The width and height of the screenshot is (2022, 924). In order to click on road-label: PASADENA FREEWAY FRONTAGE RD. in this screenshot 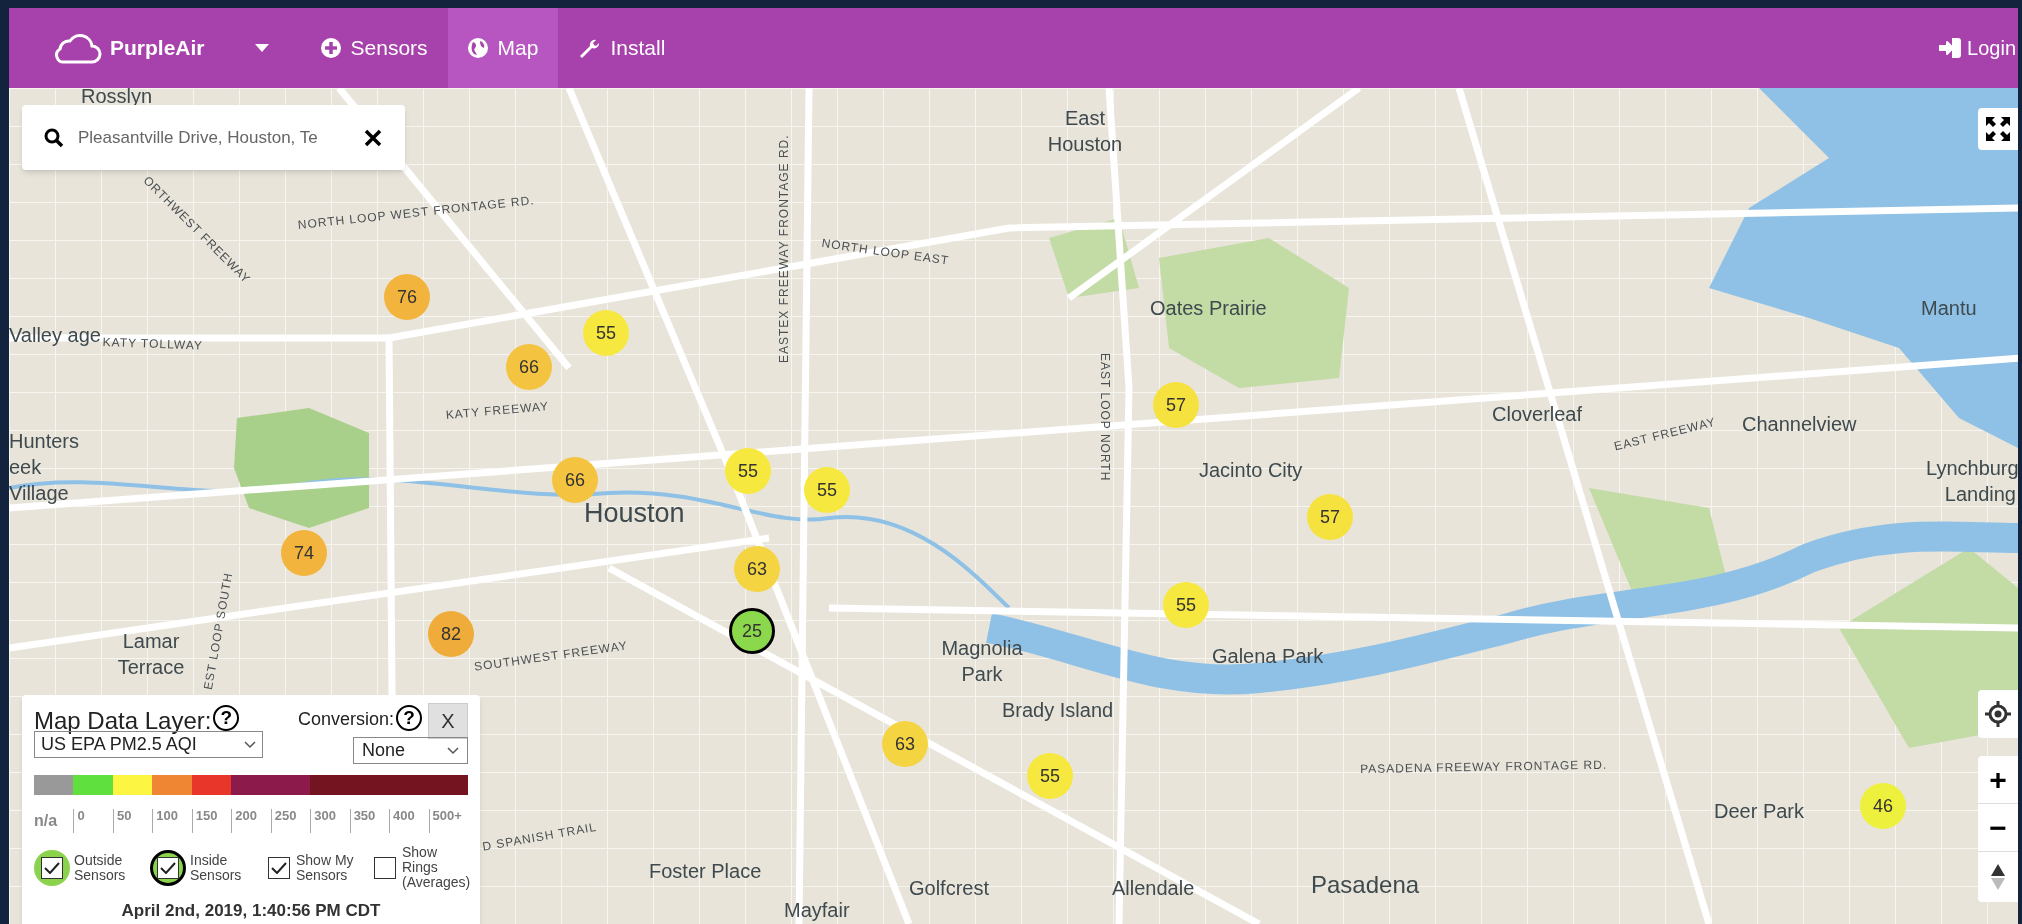, I will do `click(1484, 767)`.